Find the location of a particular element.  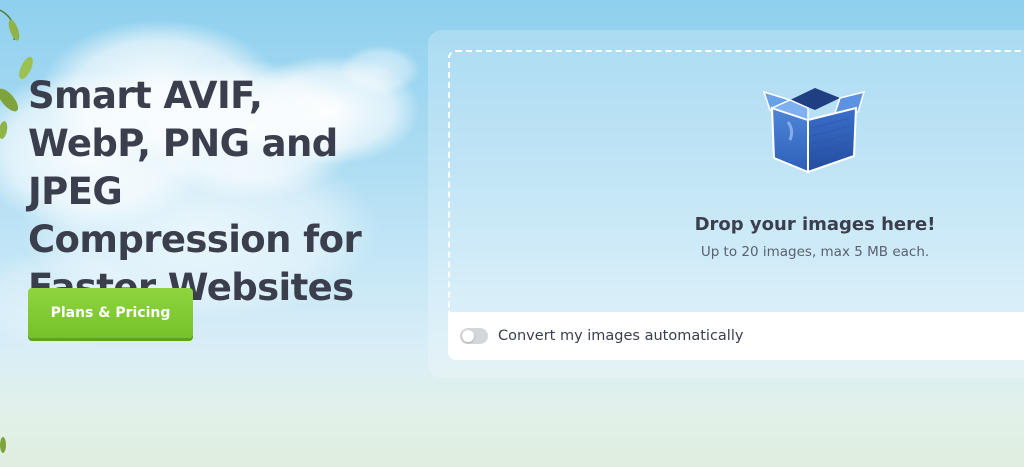

convert-toggle is located at coordinates (474, 336).